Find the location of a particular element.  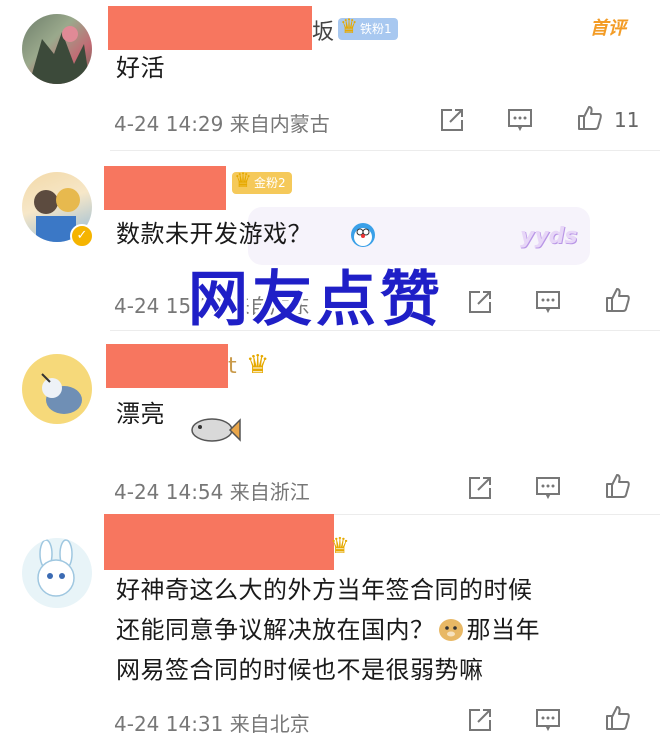

comment-meta: 4-24 14:29 来自内蒙古 is located at coordinates (222, 122).